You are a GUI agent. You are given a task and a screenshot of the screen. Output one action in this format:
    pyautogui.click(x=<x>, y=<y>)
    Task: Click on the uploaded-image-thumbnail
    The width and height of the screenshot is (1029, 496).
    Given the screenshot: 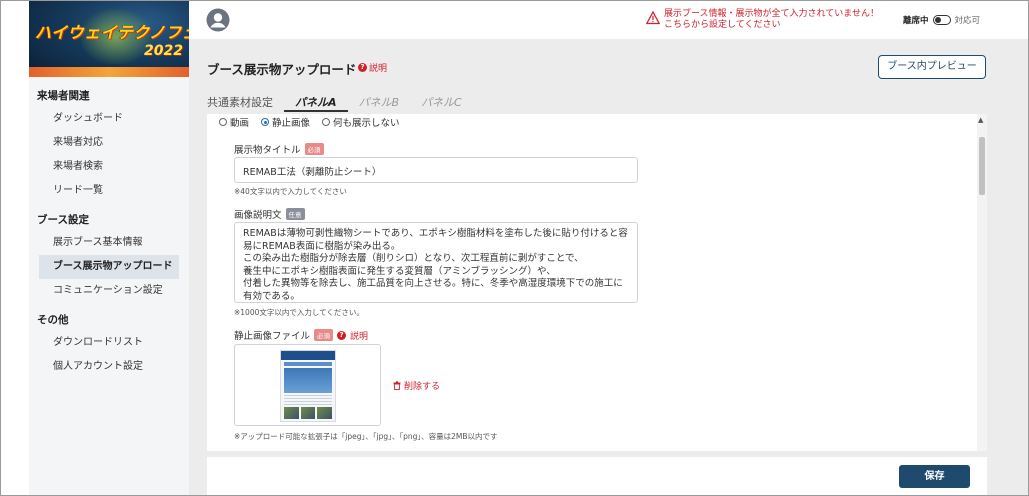 What is the action you would take?
    pyautogui.click(x=307, y=385)
    